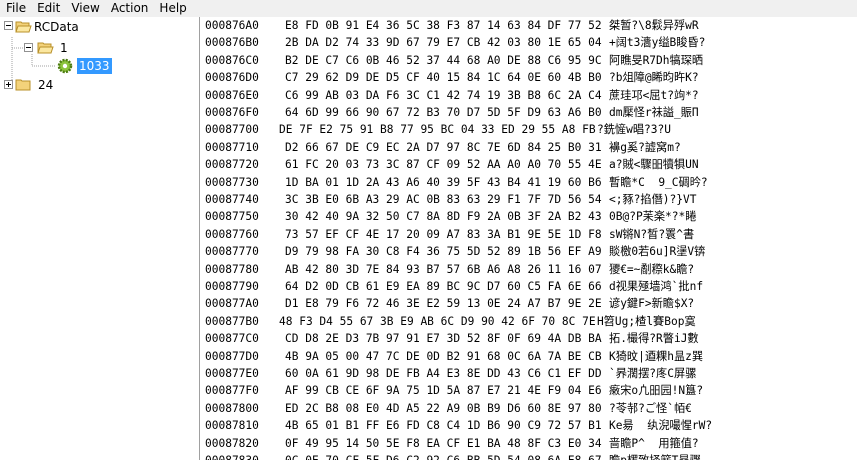 The height and width of the screenshot is (460, 857). Describe the element at coordinates (84, 8) in the screenshot. I see `menu-view: View` at that location.